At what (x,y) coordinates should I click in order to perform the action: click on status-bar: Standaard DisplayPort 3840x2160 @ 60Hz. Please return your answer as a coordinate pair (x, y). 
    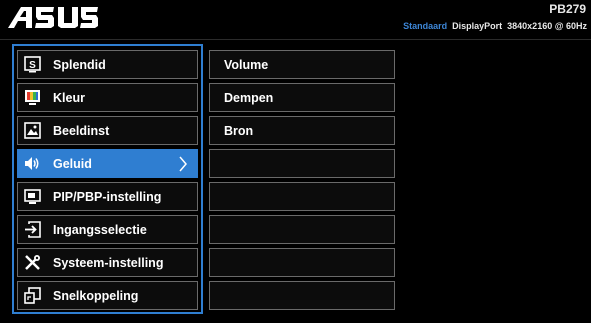
    Looking at the image, I should click on (495, 26).